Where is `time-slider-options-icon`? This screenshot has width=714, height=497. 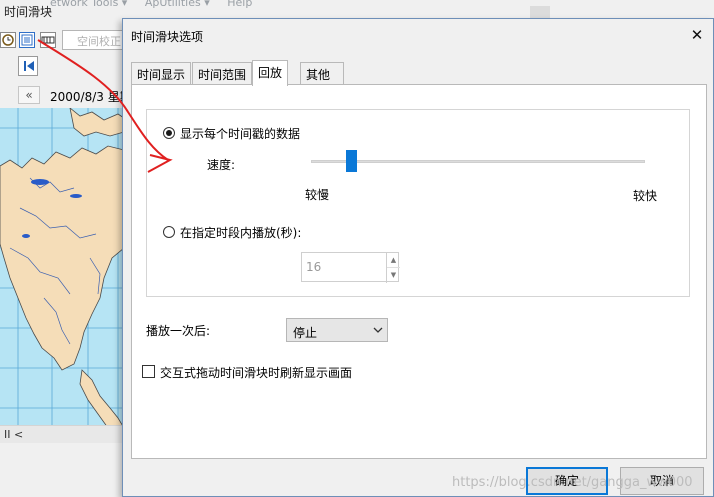
time-slider-options-icon is located at coordinates (27, 40).